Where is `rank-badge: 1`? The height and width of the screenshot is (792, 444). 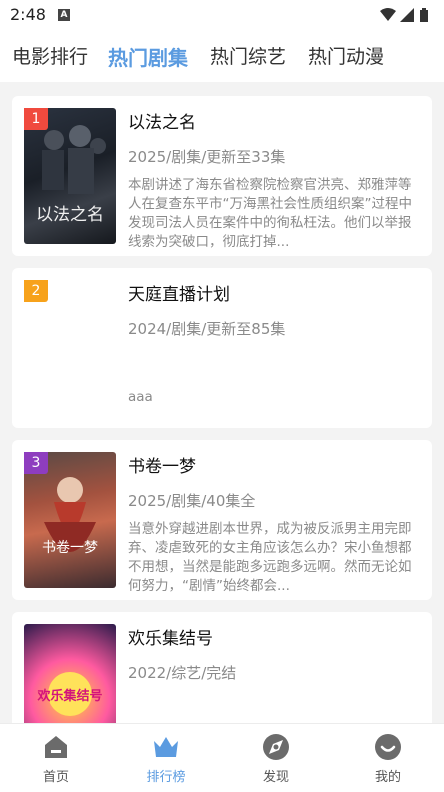
rank-badge: 1 is located at coordinates (36, 119).